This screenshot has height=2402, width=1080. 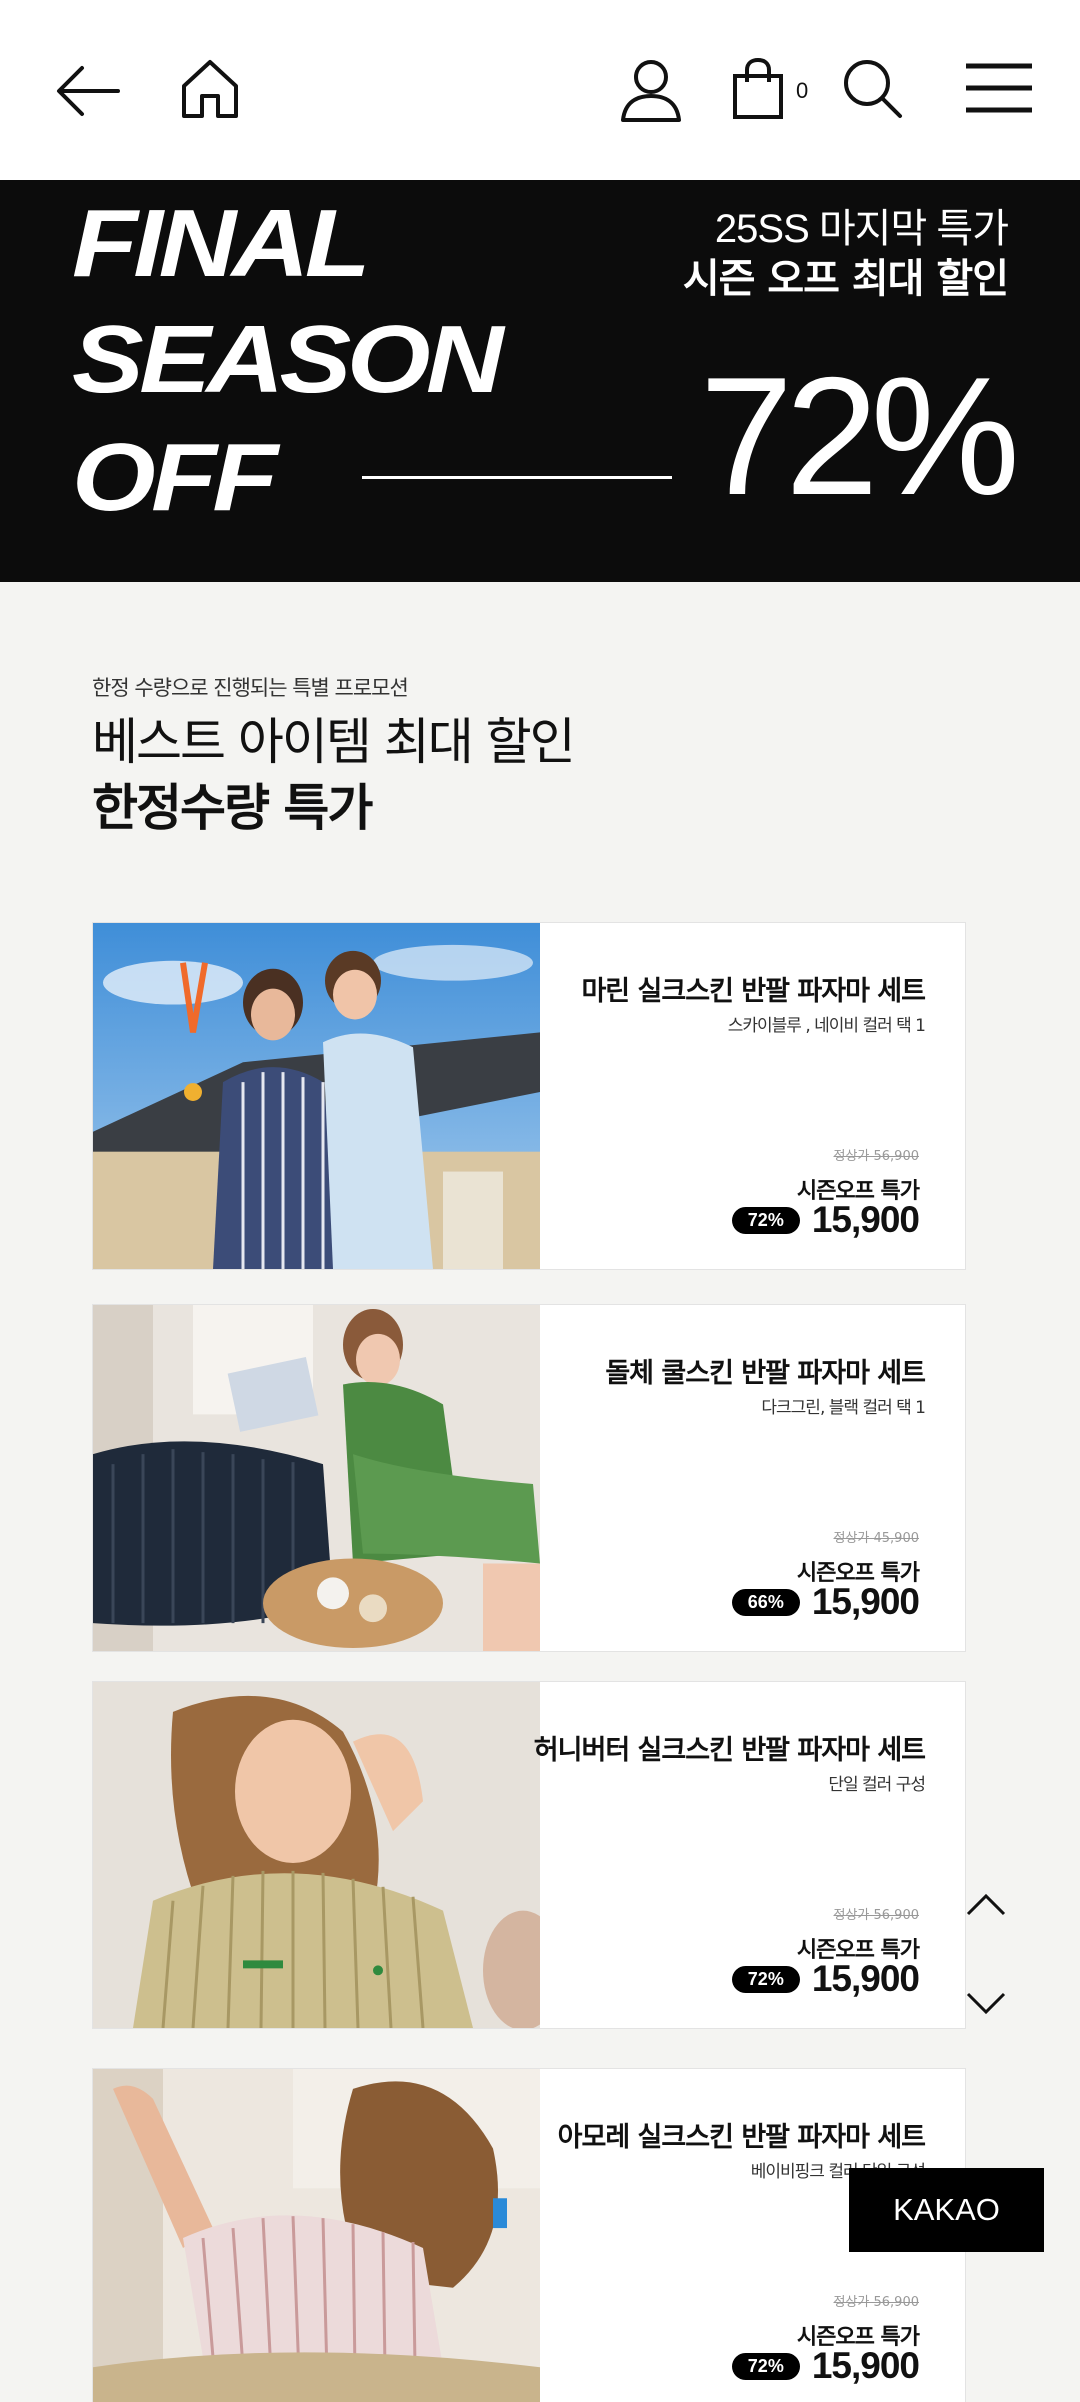 What do you see at coordinates (651, 90) in the screenshot?
I see `user-icon` at bounding box center [651, 90].